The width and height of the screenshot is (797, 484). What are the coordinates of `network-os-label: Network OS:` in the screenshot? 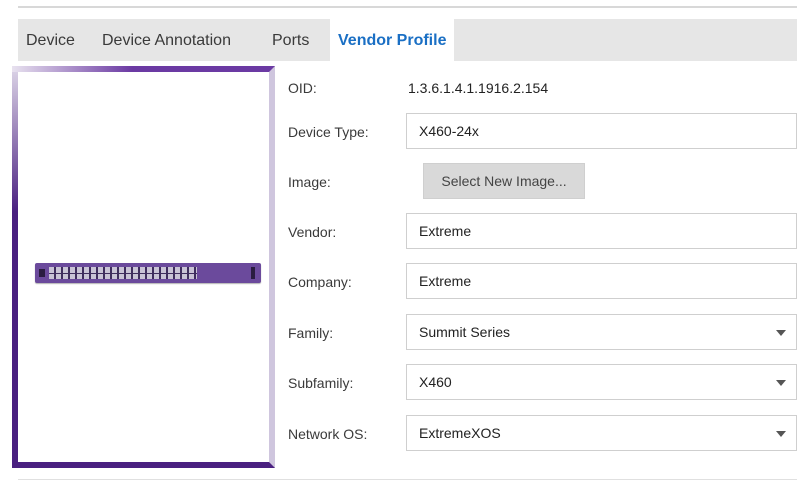 It's located at (328, 434).